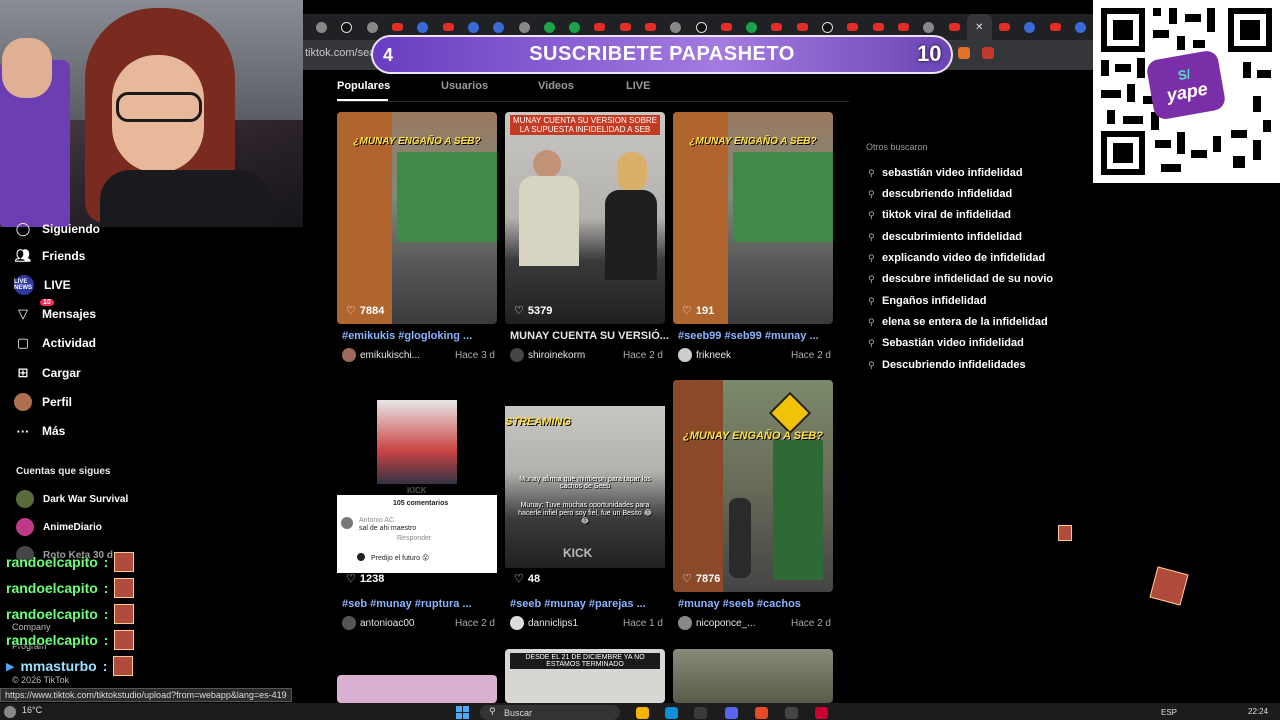  Describe the element at coordinates (547, 164) in the screenshot. I see `thumbnail-person-head` at that location.